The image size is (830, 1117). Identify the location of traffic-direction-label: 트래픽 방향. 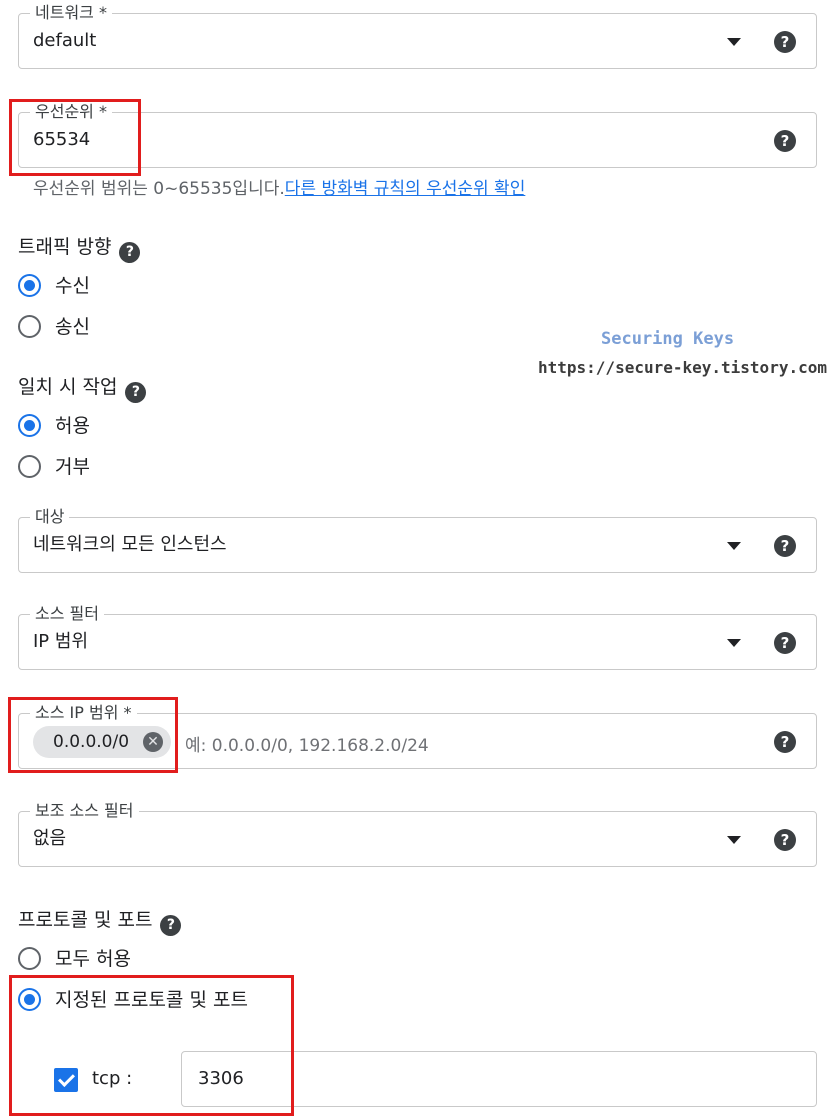
(65, 247).